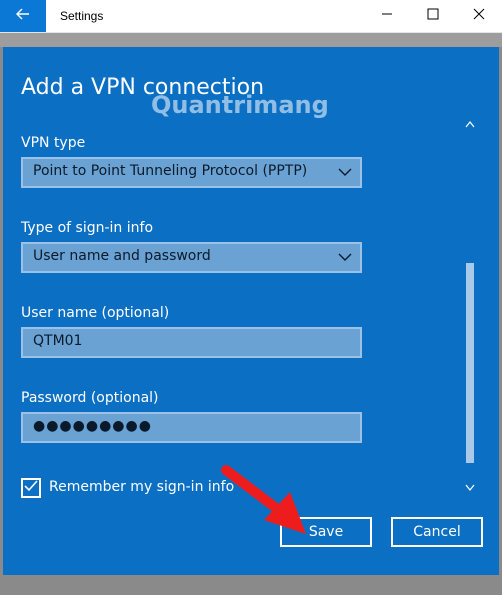 Image resolution: width=502 pixels, height=595 pixels. I want to click on username-value: QTM01, so click(58, 341).